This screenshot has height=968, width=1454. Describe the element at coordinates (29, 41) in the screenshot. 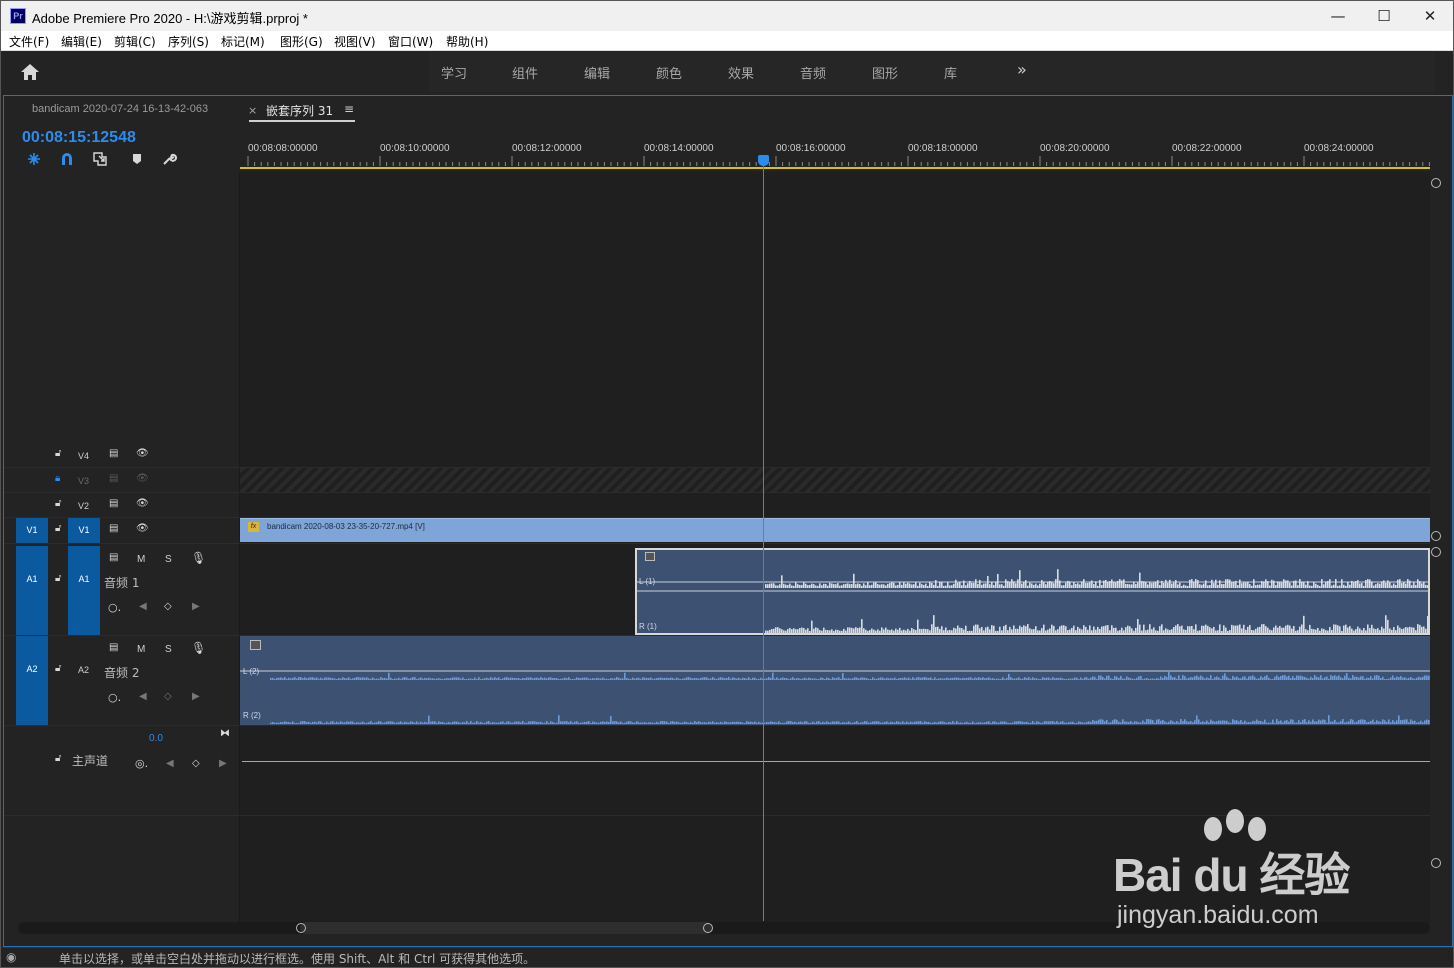

I see `menu-file: 文件(F)` at that location.